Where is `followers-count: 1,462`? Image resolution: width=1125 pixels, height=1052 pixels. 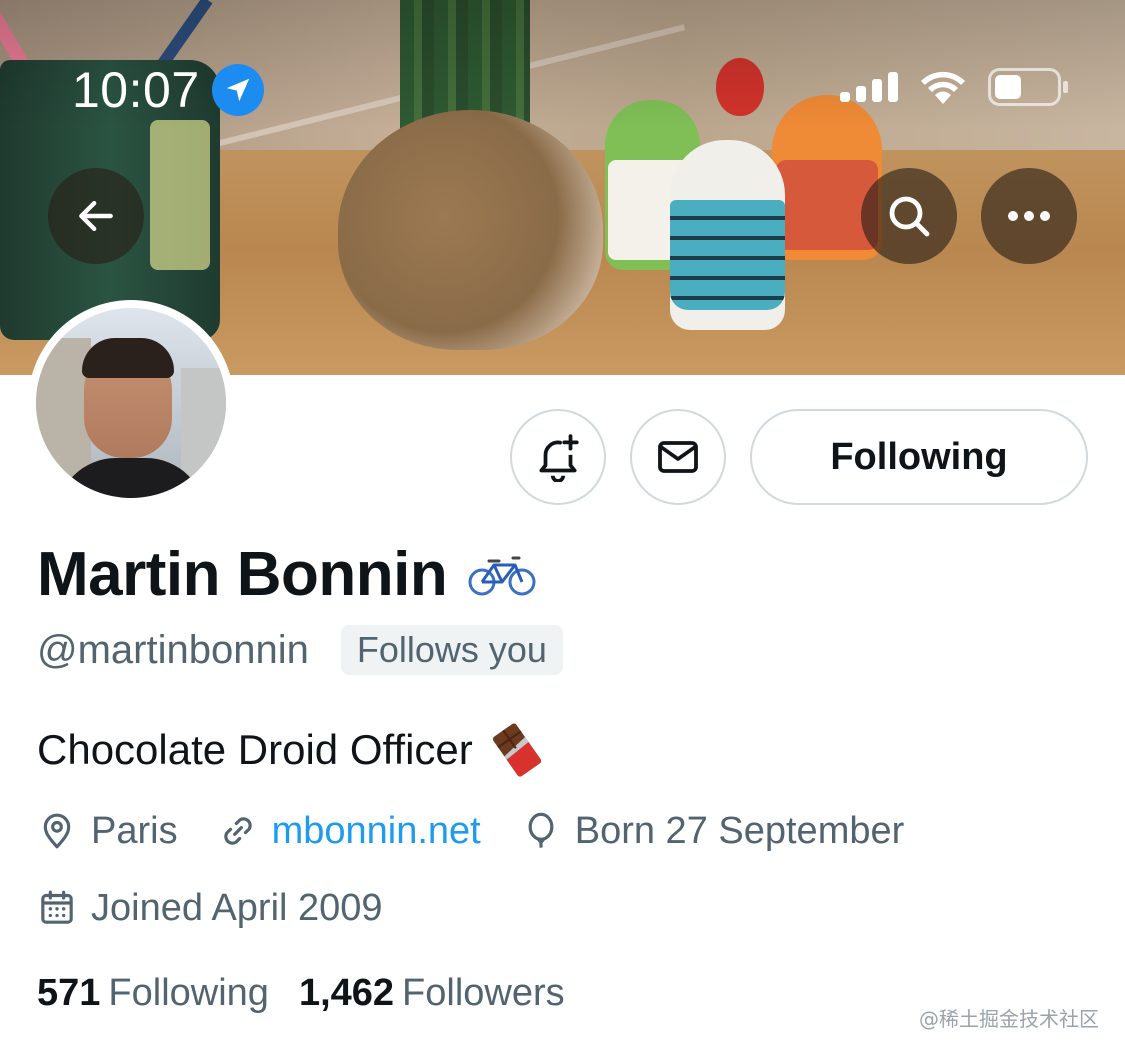 followers-count: 1,462 is located at coordinates (346, 993).